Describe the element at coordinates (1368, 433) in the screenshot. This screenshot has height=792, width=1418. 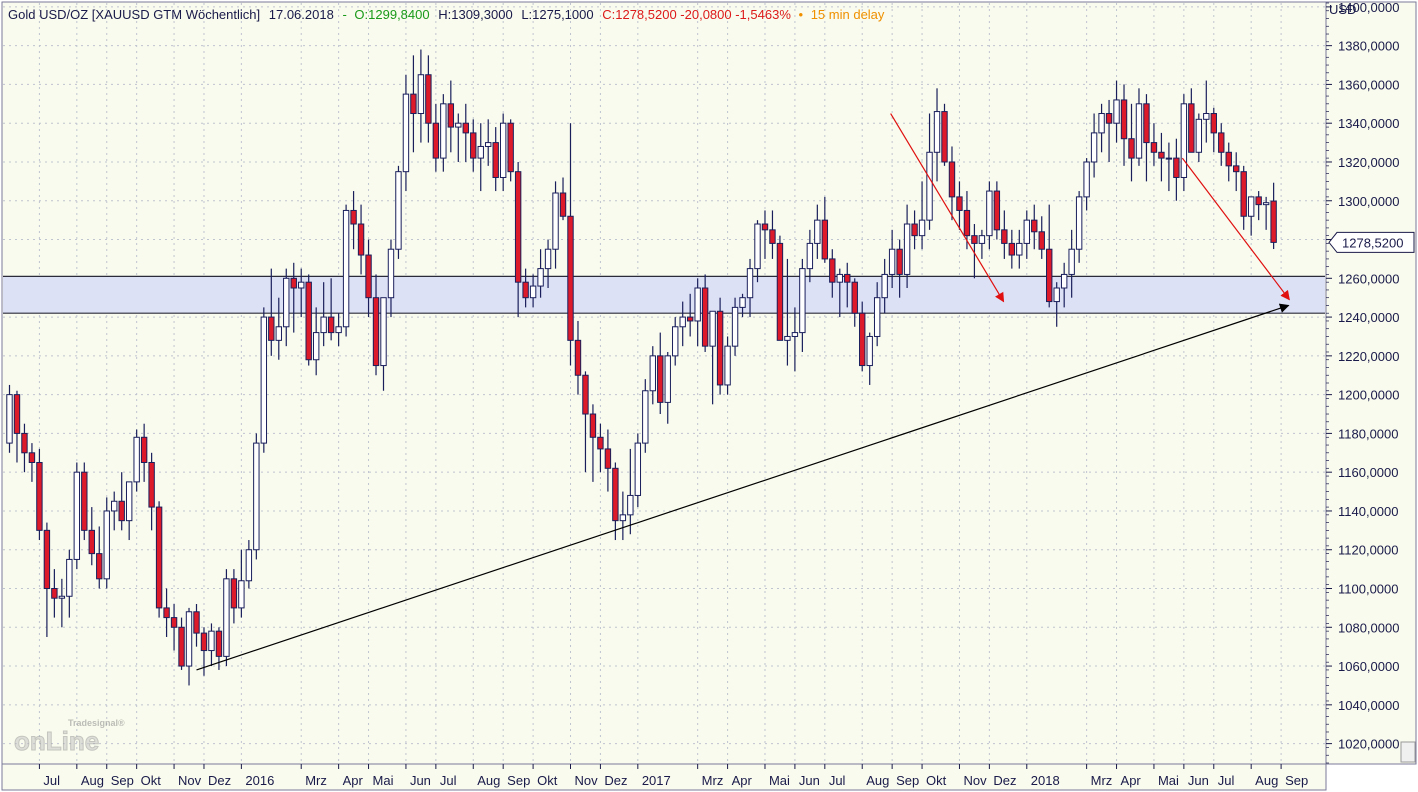
I see `y-tick-label: 1180,0000` at that location.